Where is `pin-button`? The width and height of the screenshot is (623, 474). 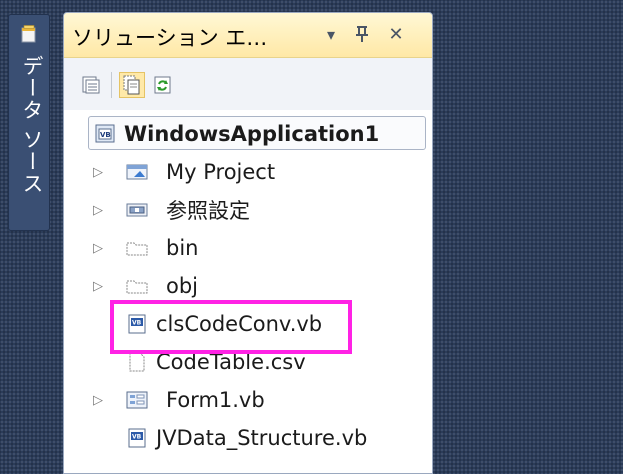 pin-button is located at coordinates (362, 34).